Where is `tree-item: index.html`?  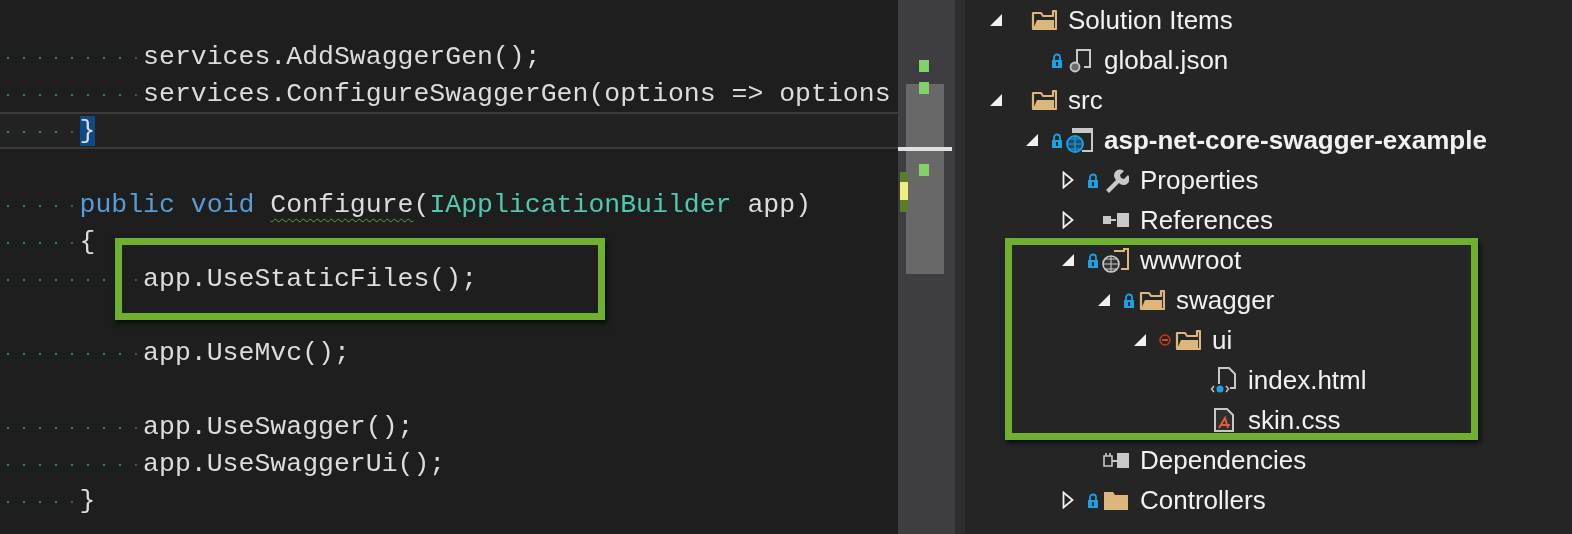 tree-item: index.html is located at coordinates (1307, 380).